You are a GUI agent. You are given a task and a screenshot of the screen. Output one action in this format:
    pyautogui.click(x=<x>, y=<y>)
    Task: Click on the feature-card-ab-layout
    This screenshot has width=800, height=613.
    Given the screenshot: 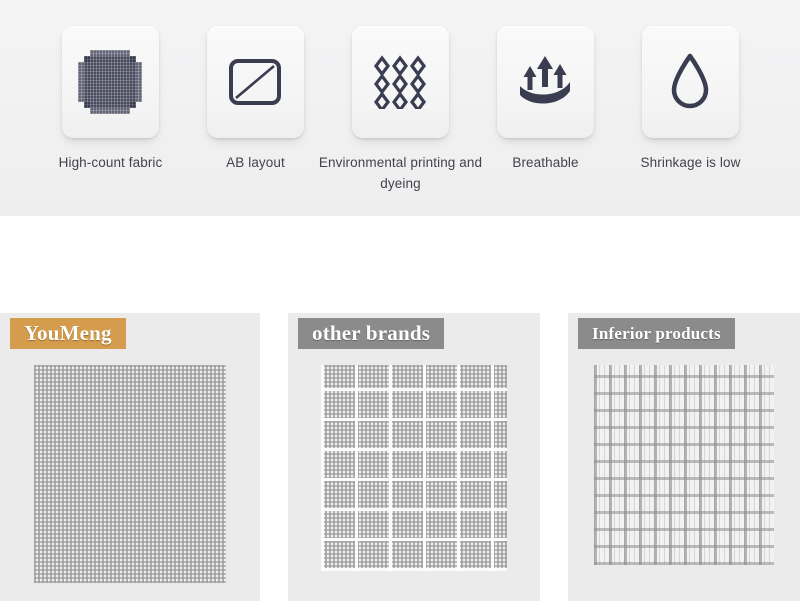 What is the action you would take?
    pyautogui.click(x=255, y=82)
    